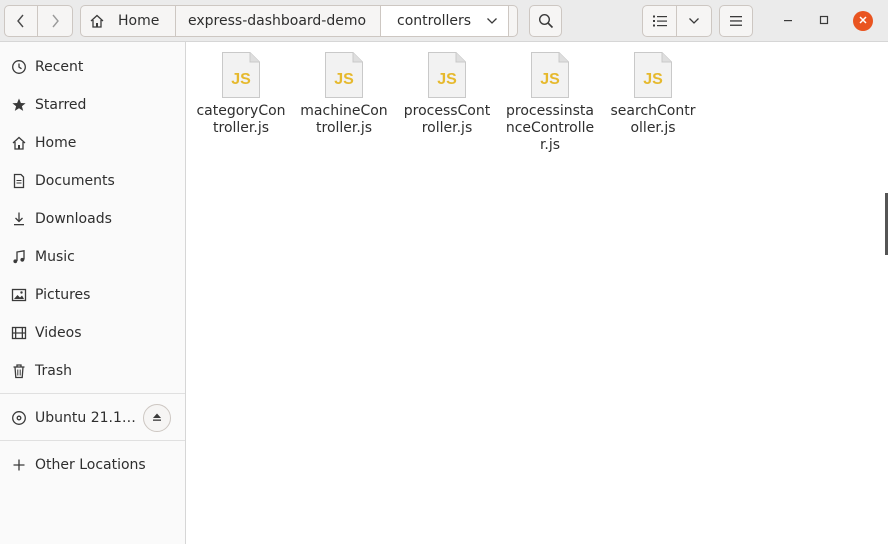  I want to click on sidebar-item-pictures: Pictures, so click(92, 295).